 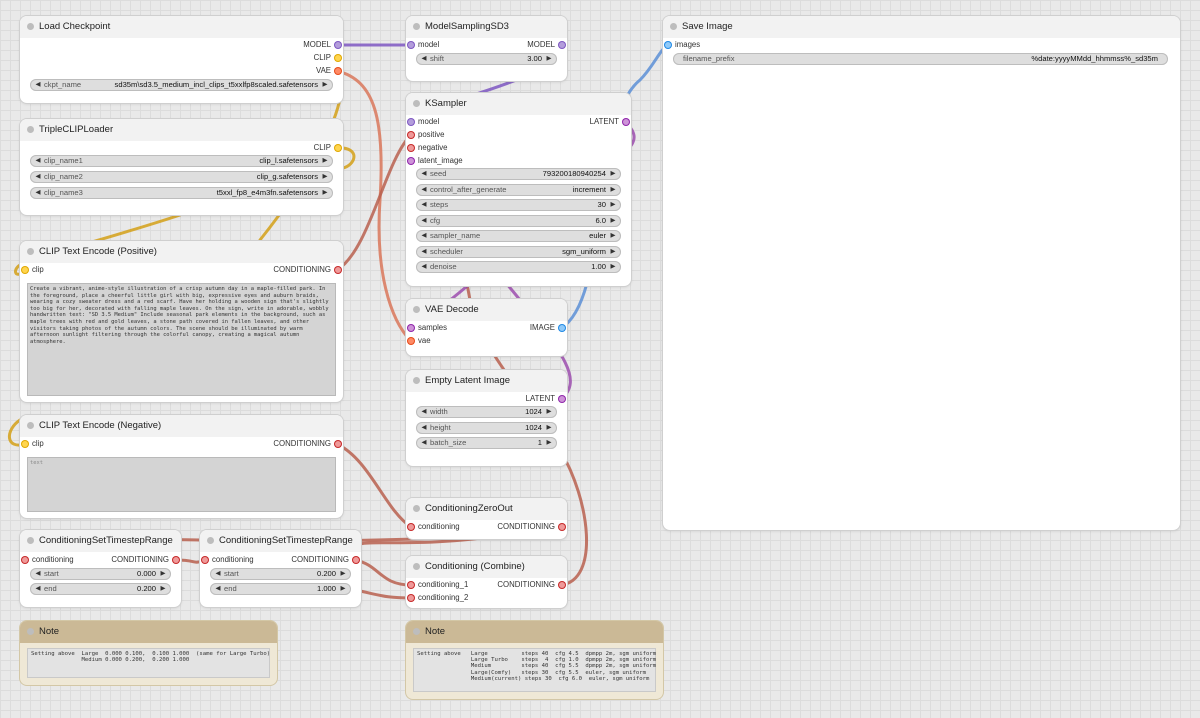 I want to click on clip-name2-combo: ◀ clip_name2 clip_g.safetensors ▶, so click(x=181, y=177).